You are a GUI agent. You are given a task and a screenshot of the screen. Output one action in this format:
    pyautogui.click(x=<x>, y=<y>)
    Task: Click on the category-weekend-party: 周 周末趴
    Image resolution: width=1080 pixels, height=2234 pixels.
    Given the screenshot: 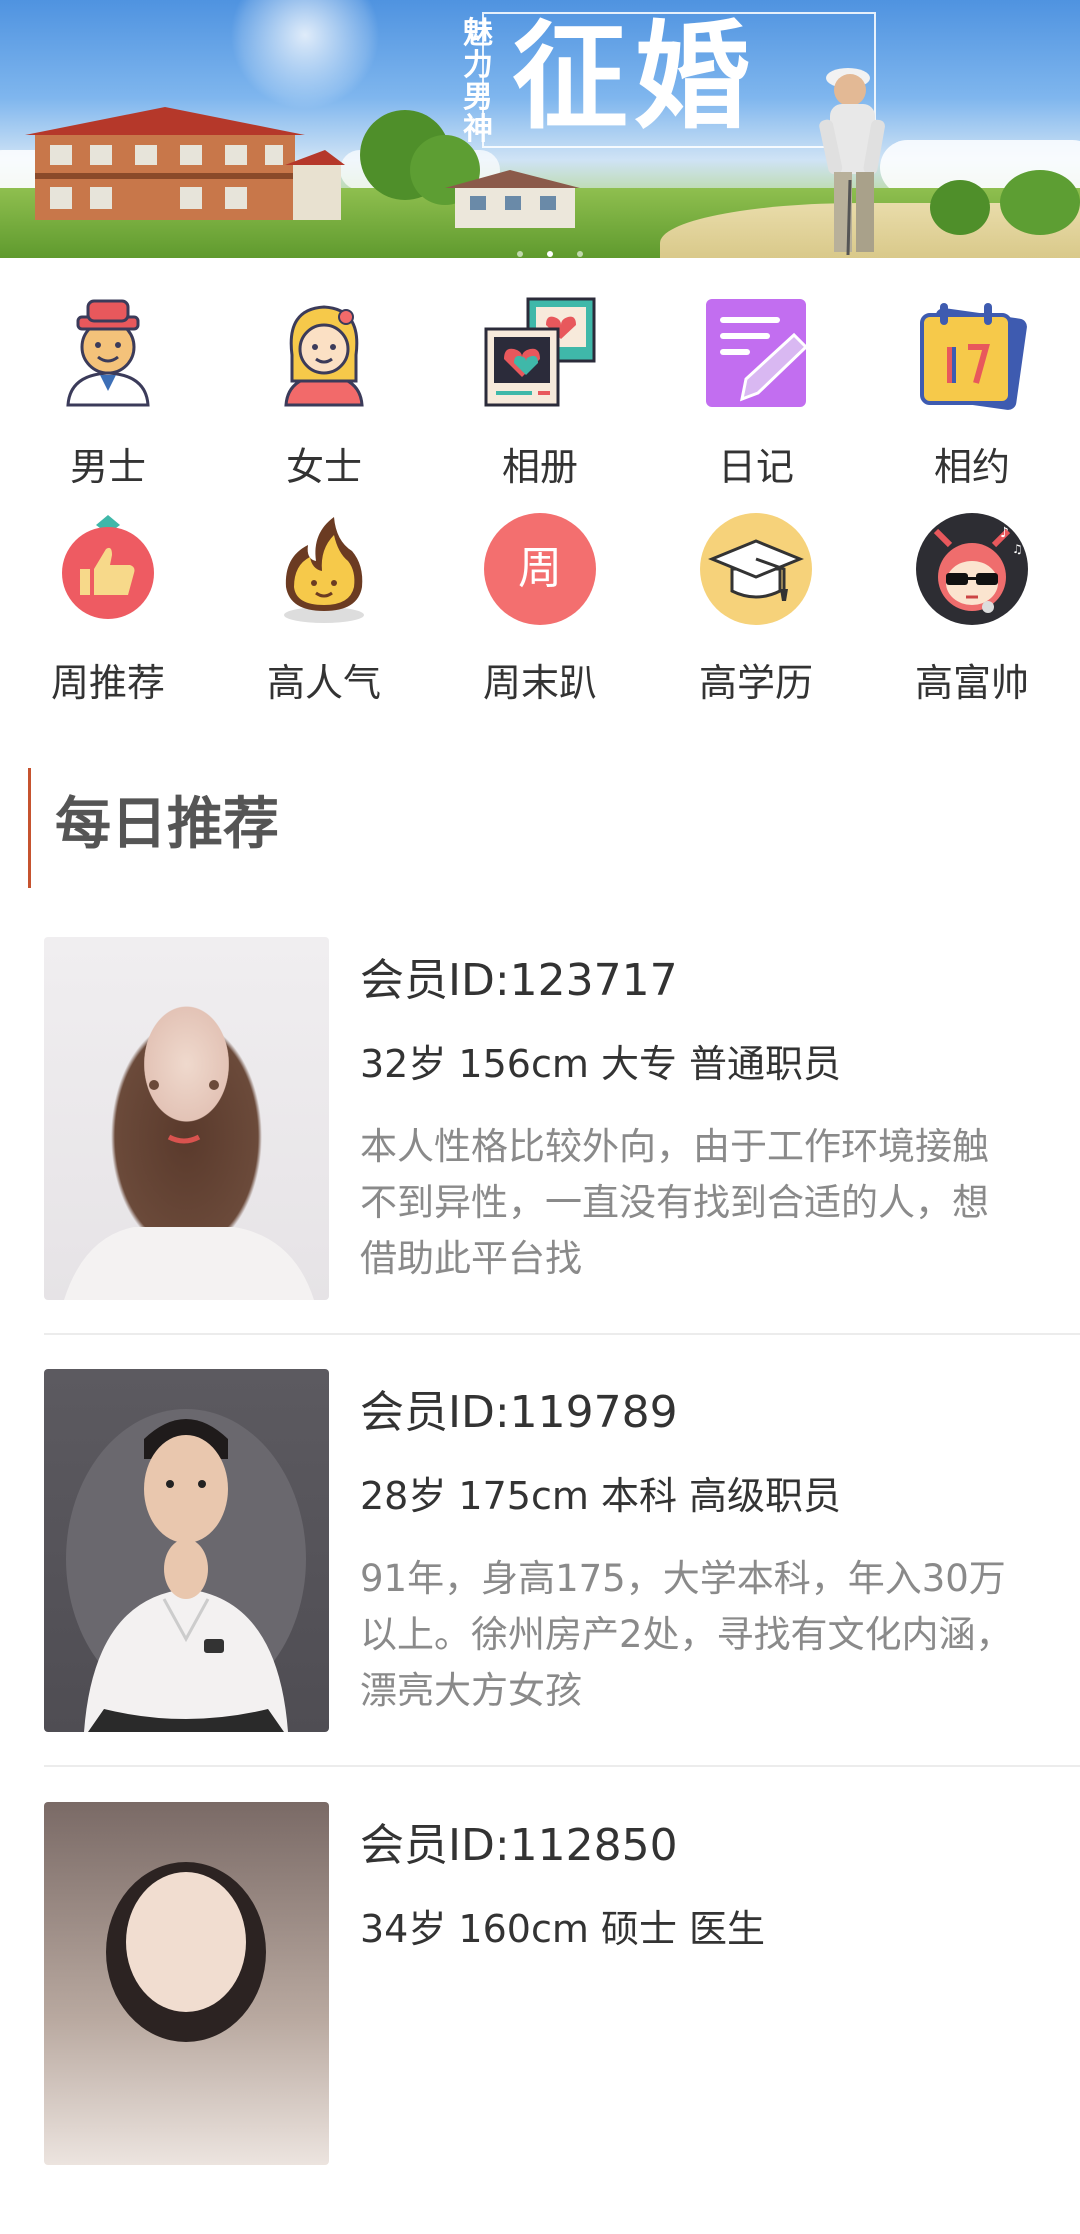 What is the action you would take?
    pyautogui.click(x=540, y=603)
    